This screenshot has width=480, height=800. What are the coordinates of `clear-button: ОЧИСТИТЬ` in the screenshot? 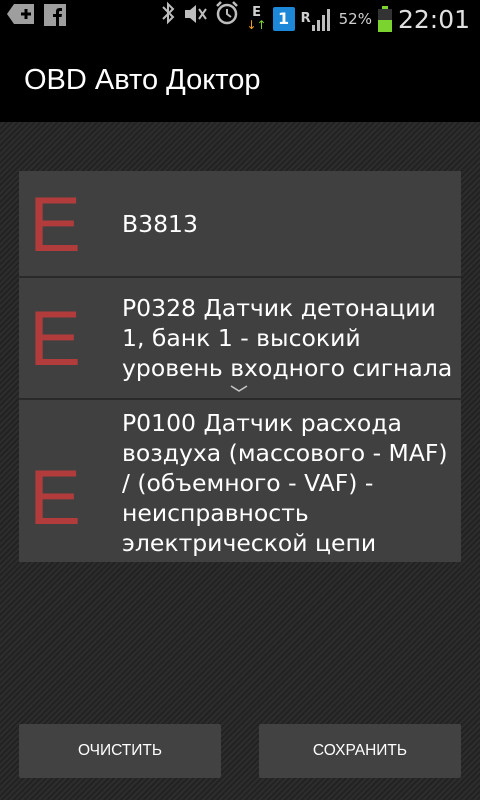 It's located at (120, 751).